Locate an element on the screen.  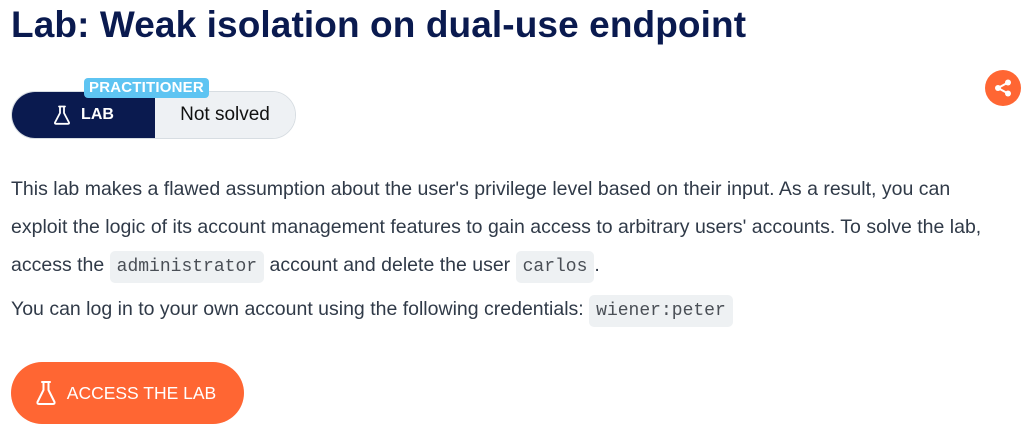
lab-status-pill: LAB Not solved is located at coordinates (153, 115).